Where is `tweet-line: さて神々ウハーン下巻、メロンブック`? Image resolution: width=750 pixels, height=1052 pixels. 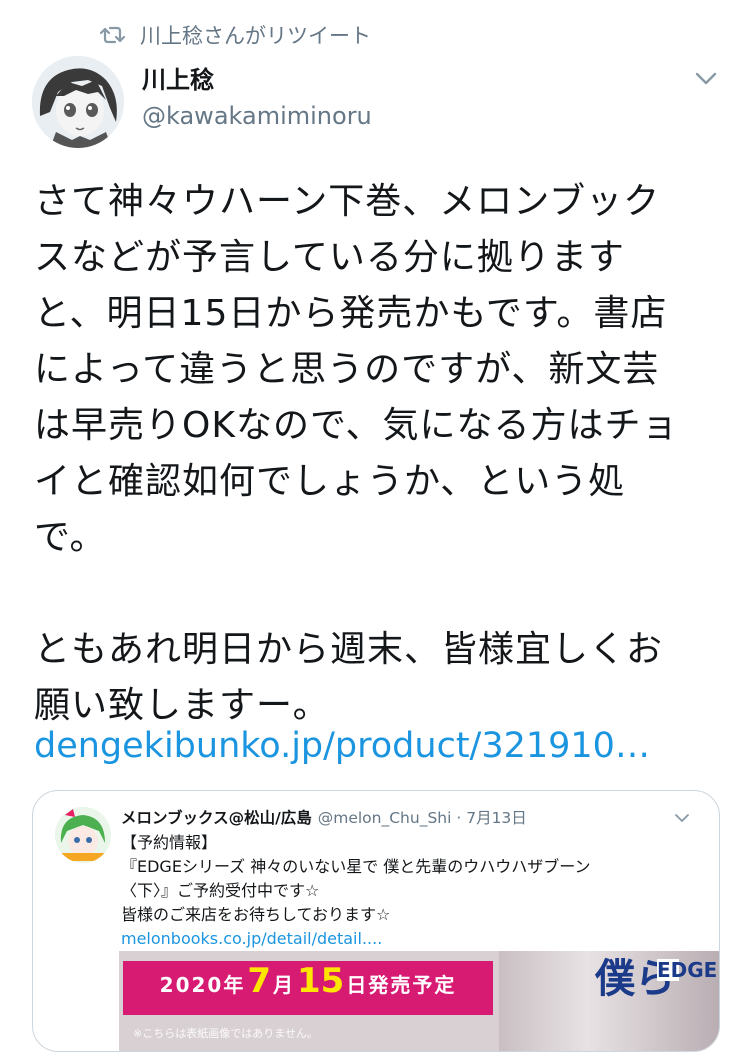
tweet-line: さて神々ウハーン下巻、メロンブック is located at coordinates (347, 201).